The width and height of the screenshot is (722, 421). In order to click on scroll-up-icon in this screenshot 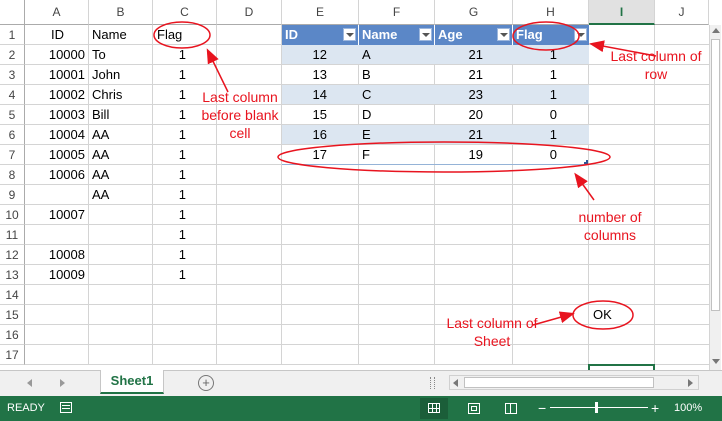, I will do `click(716, 30)`.